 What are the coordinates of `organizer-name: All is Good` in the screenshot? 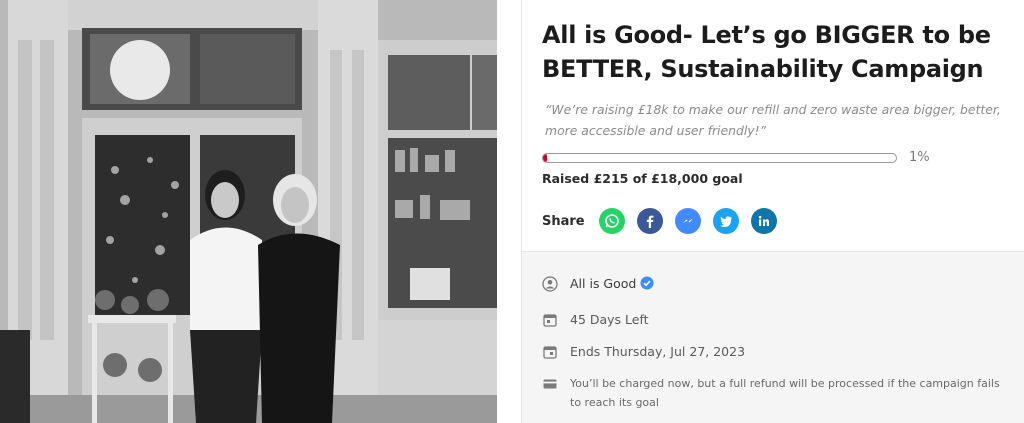 It's located at (603, 283).